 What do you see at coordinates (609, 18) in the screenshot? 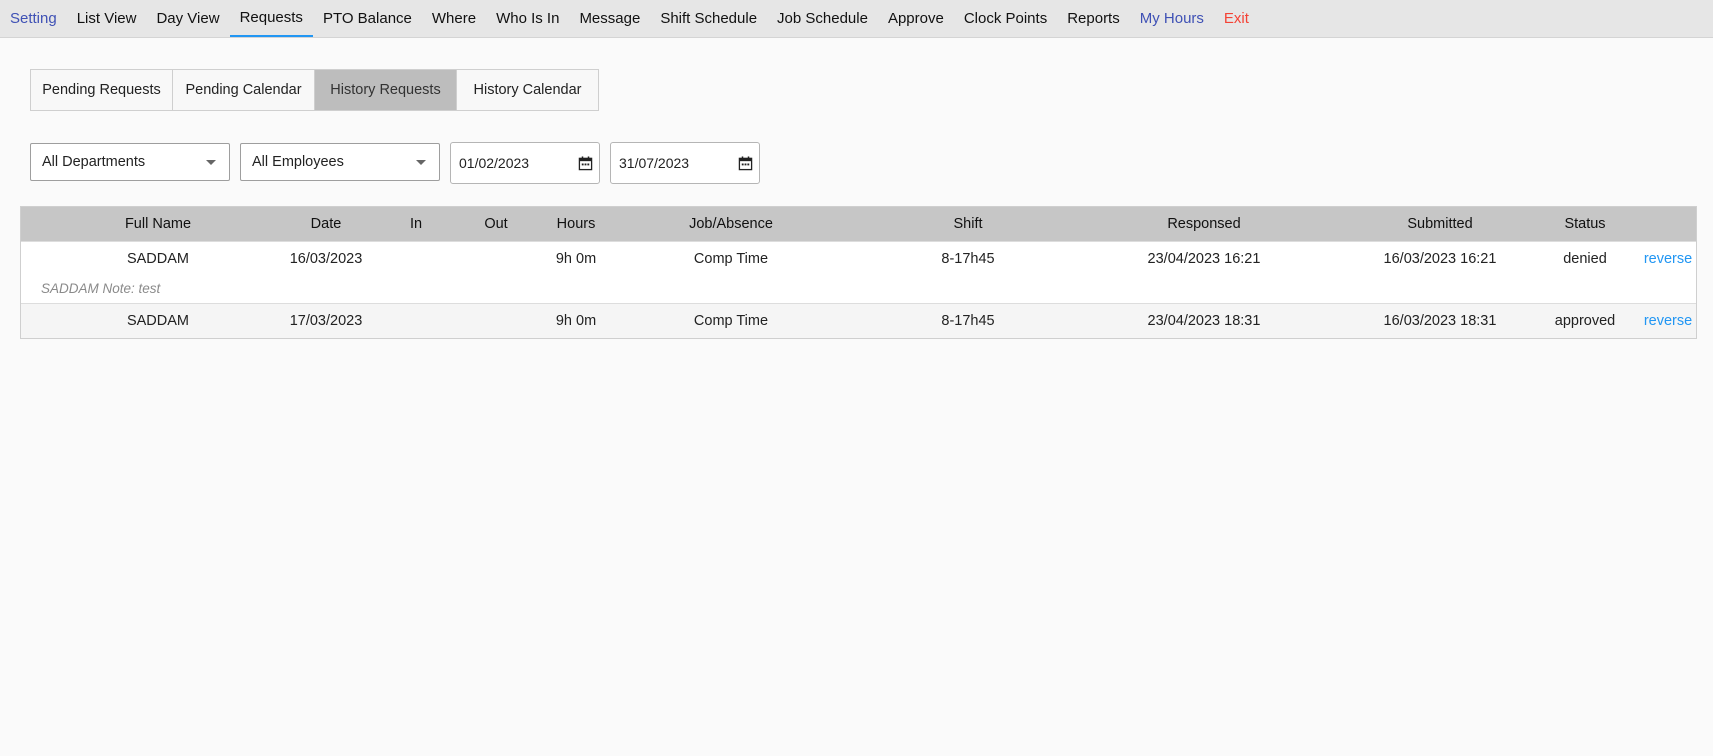
I see `nav-message: Message` at bounding box center [609, 18].